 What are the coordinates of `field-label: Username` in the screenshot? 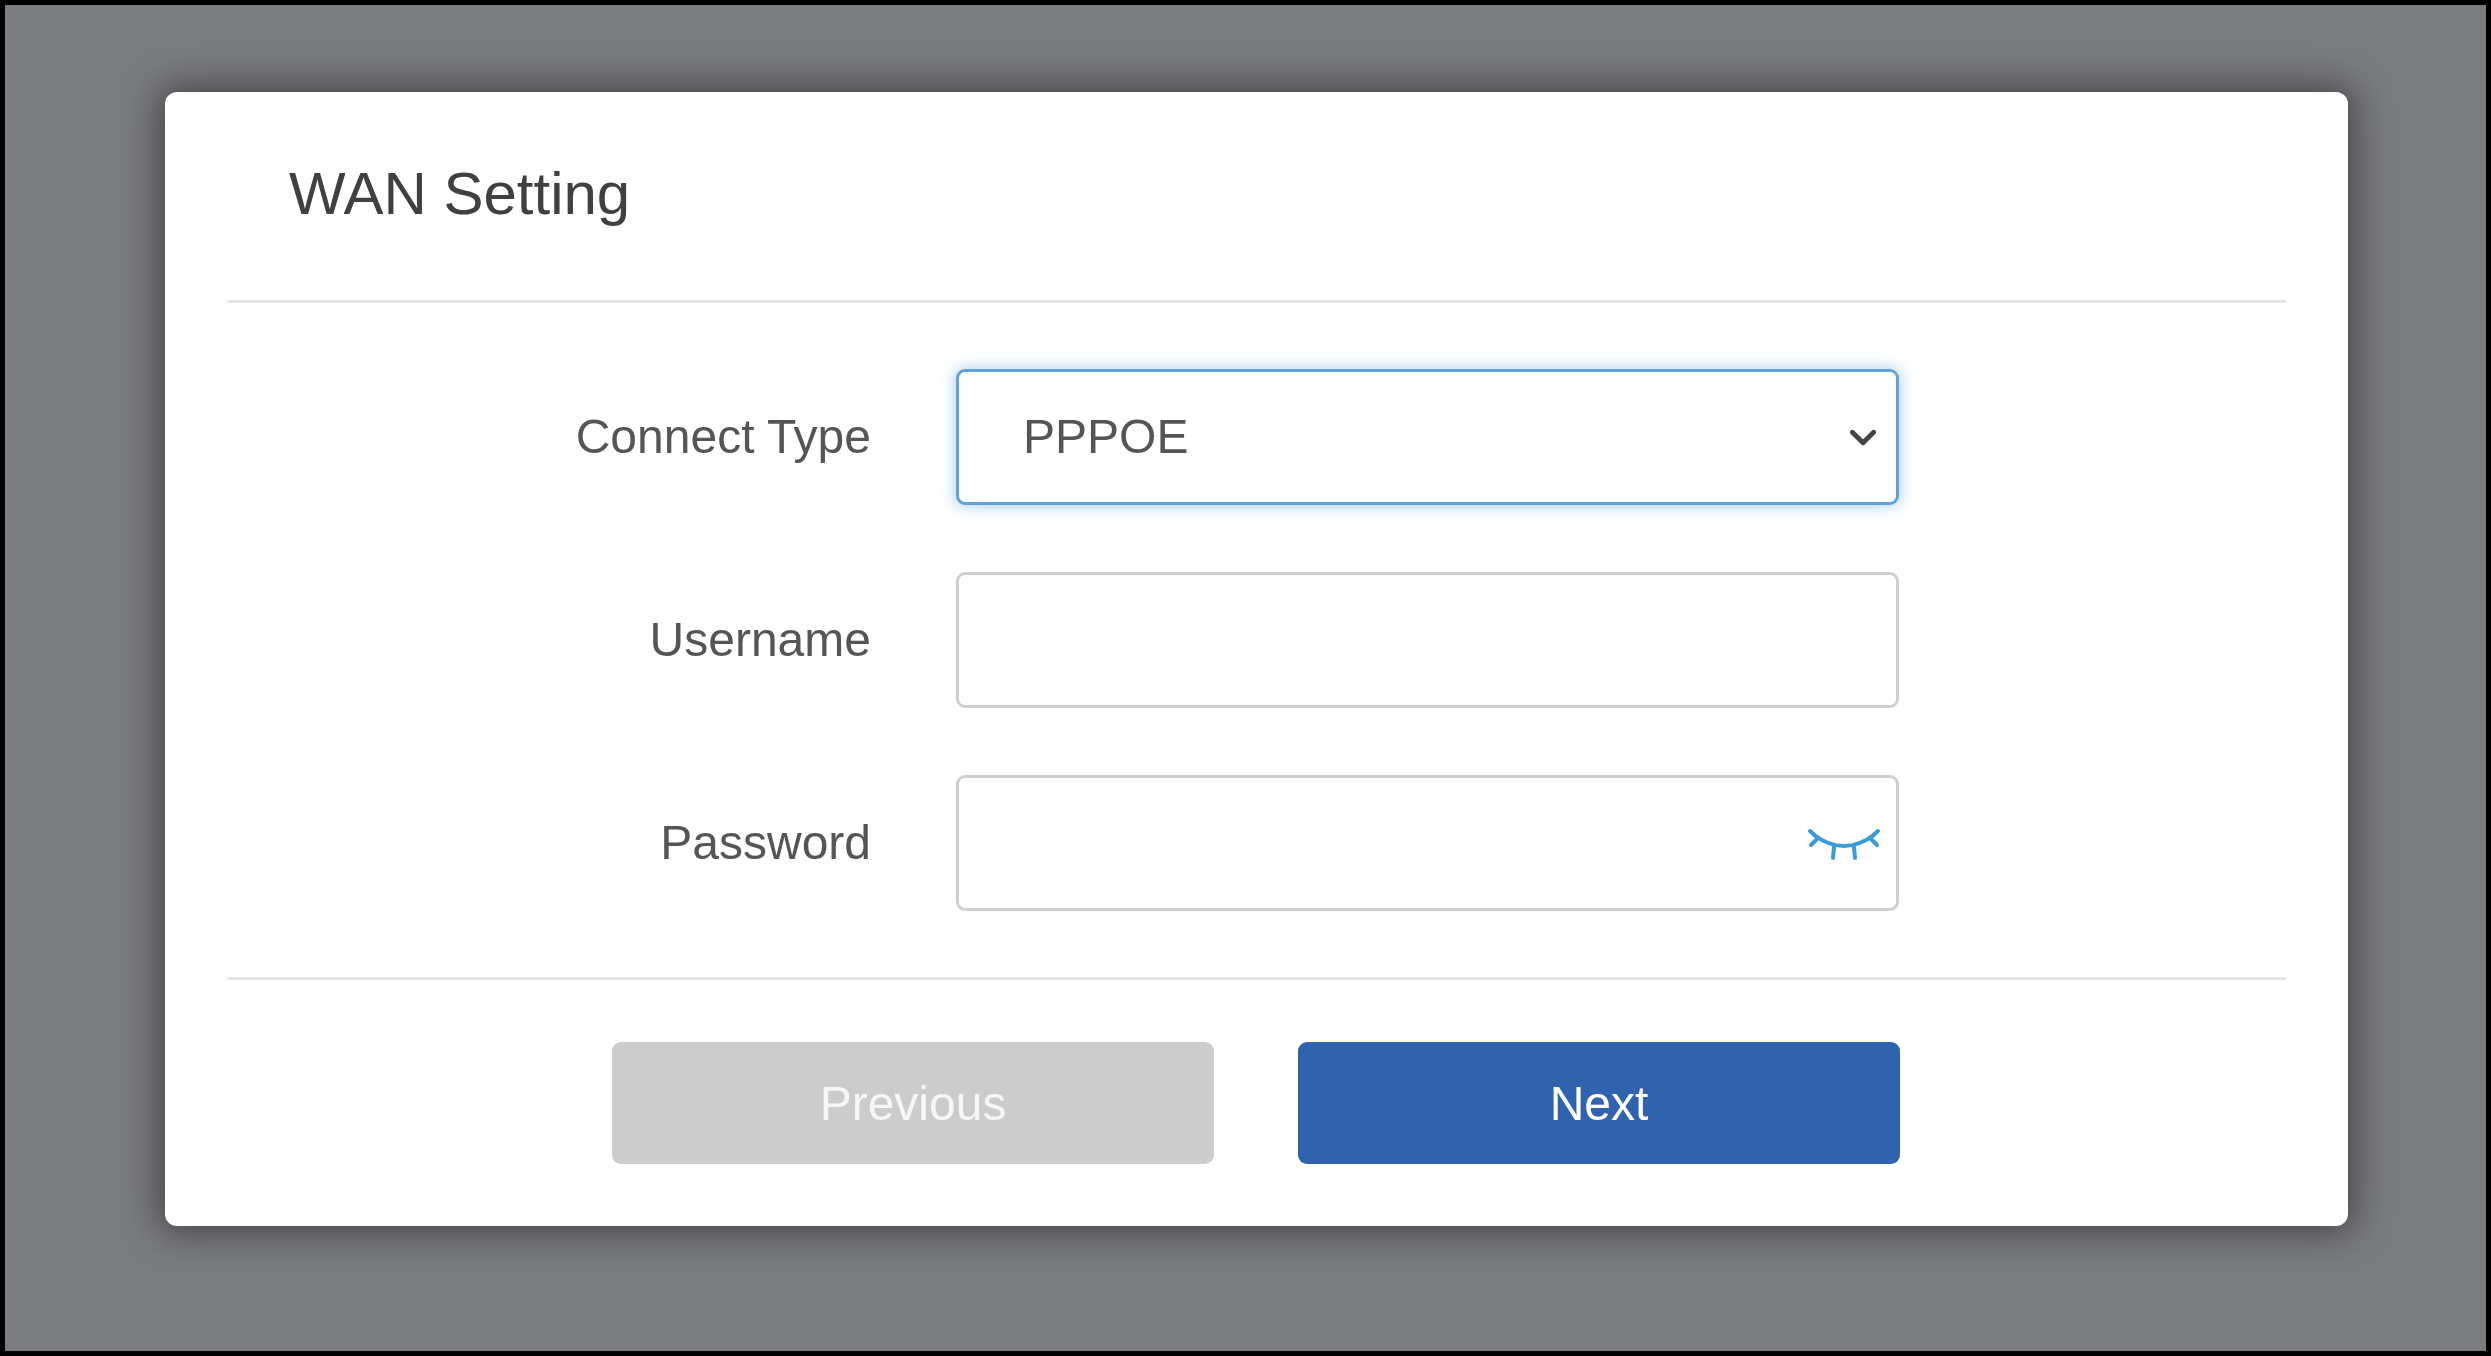 It's located at (760, 640).